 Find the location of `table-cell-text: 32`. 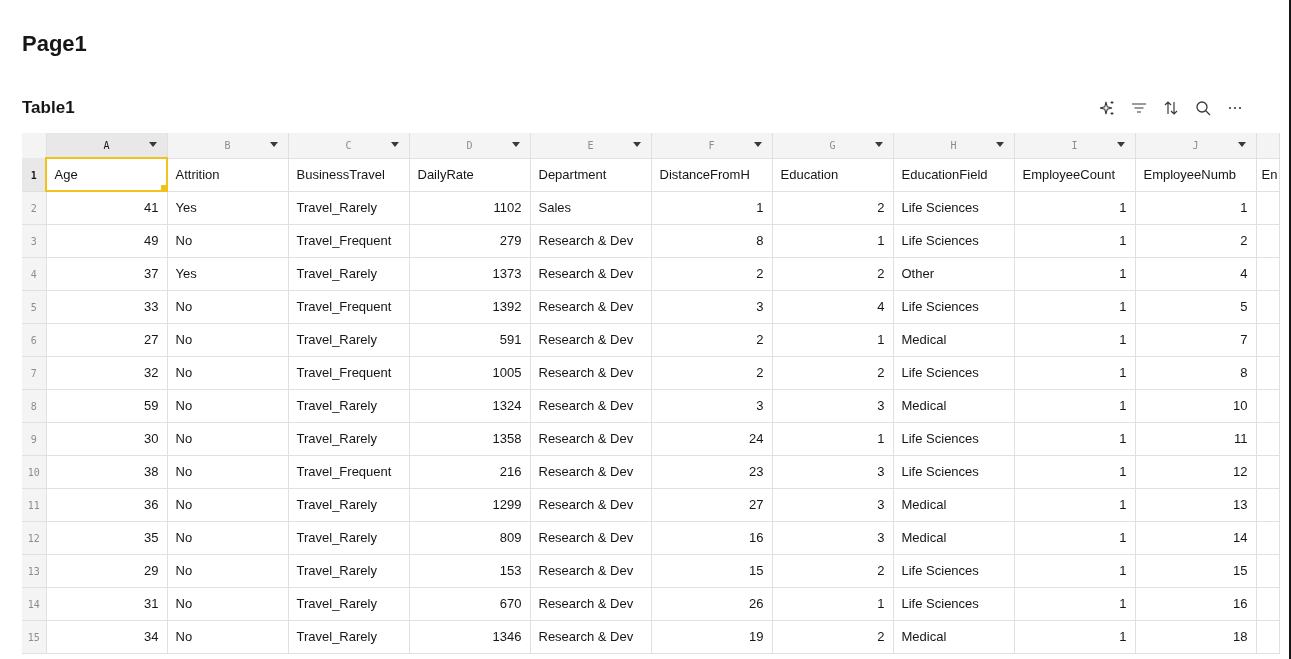

table-cell-text: 32 is located at coordinates (151, 372).